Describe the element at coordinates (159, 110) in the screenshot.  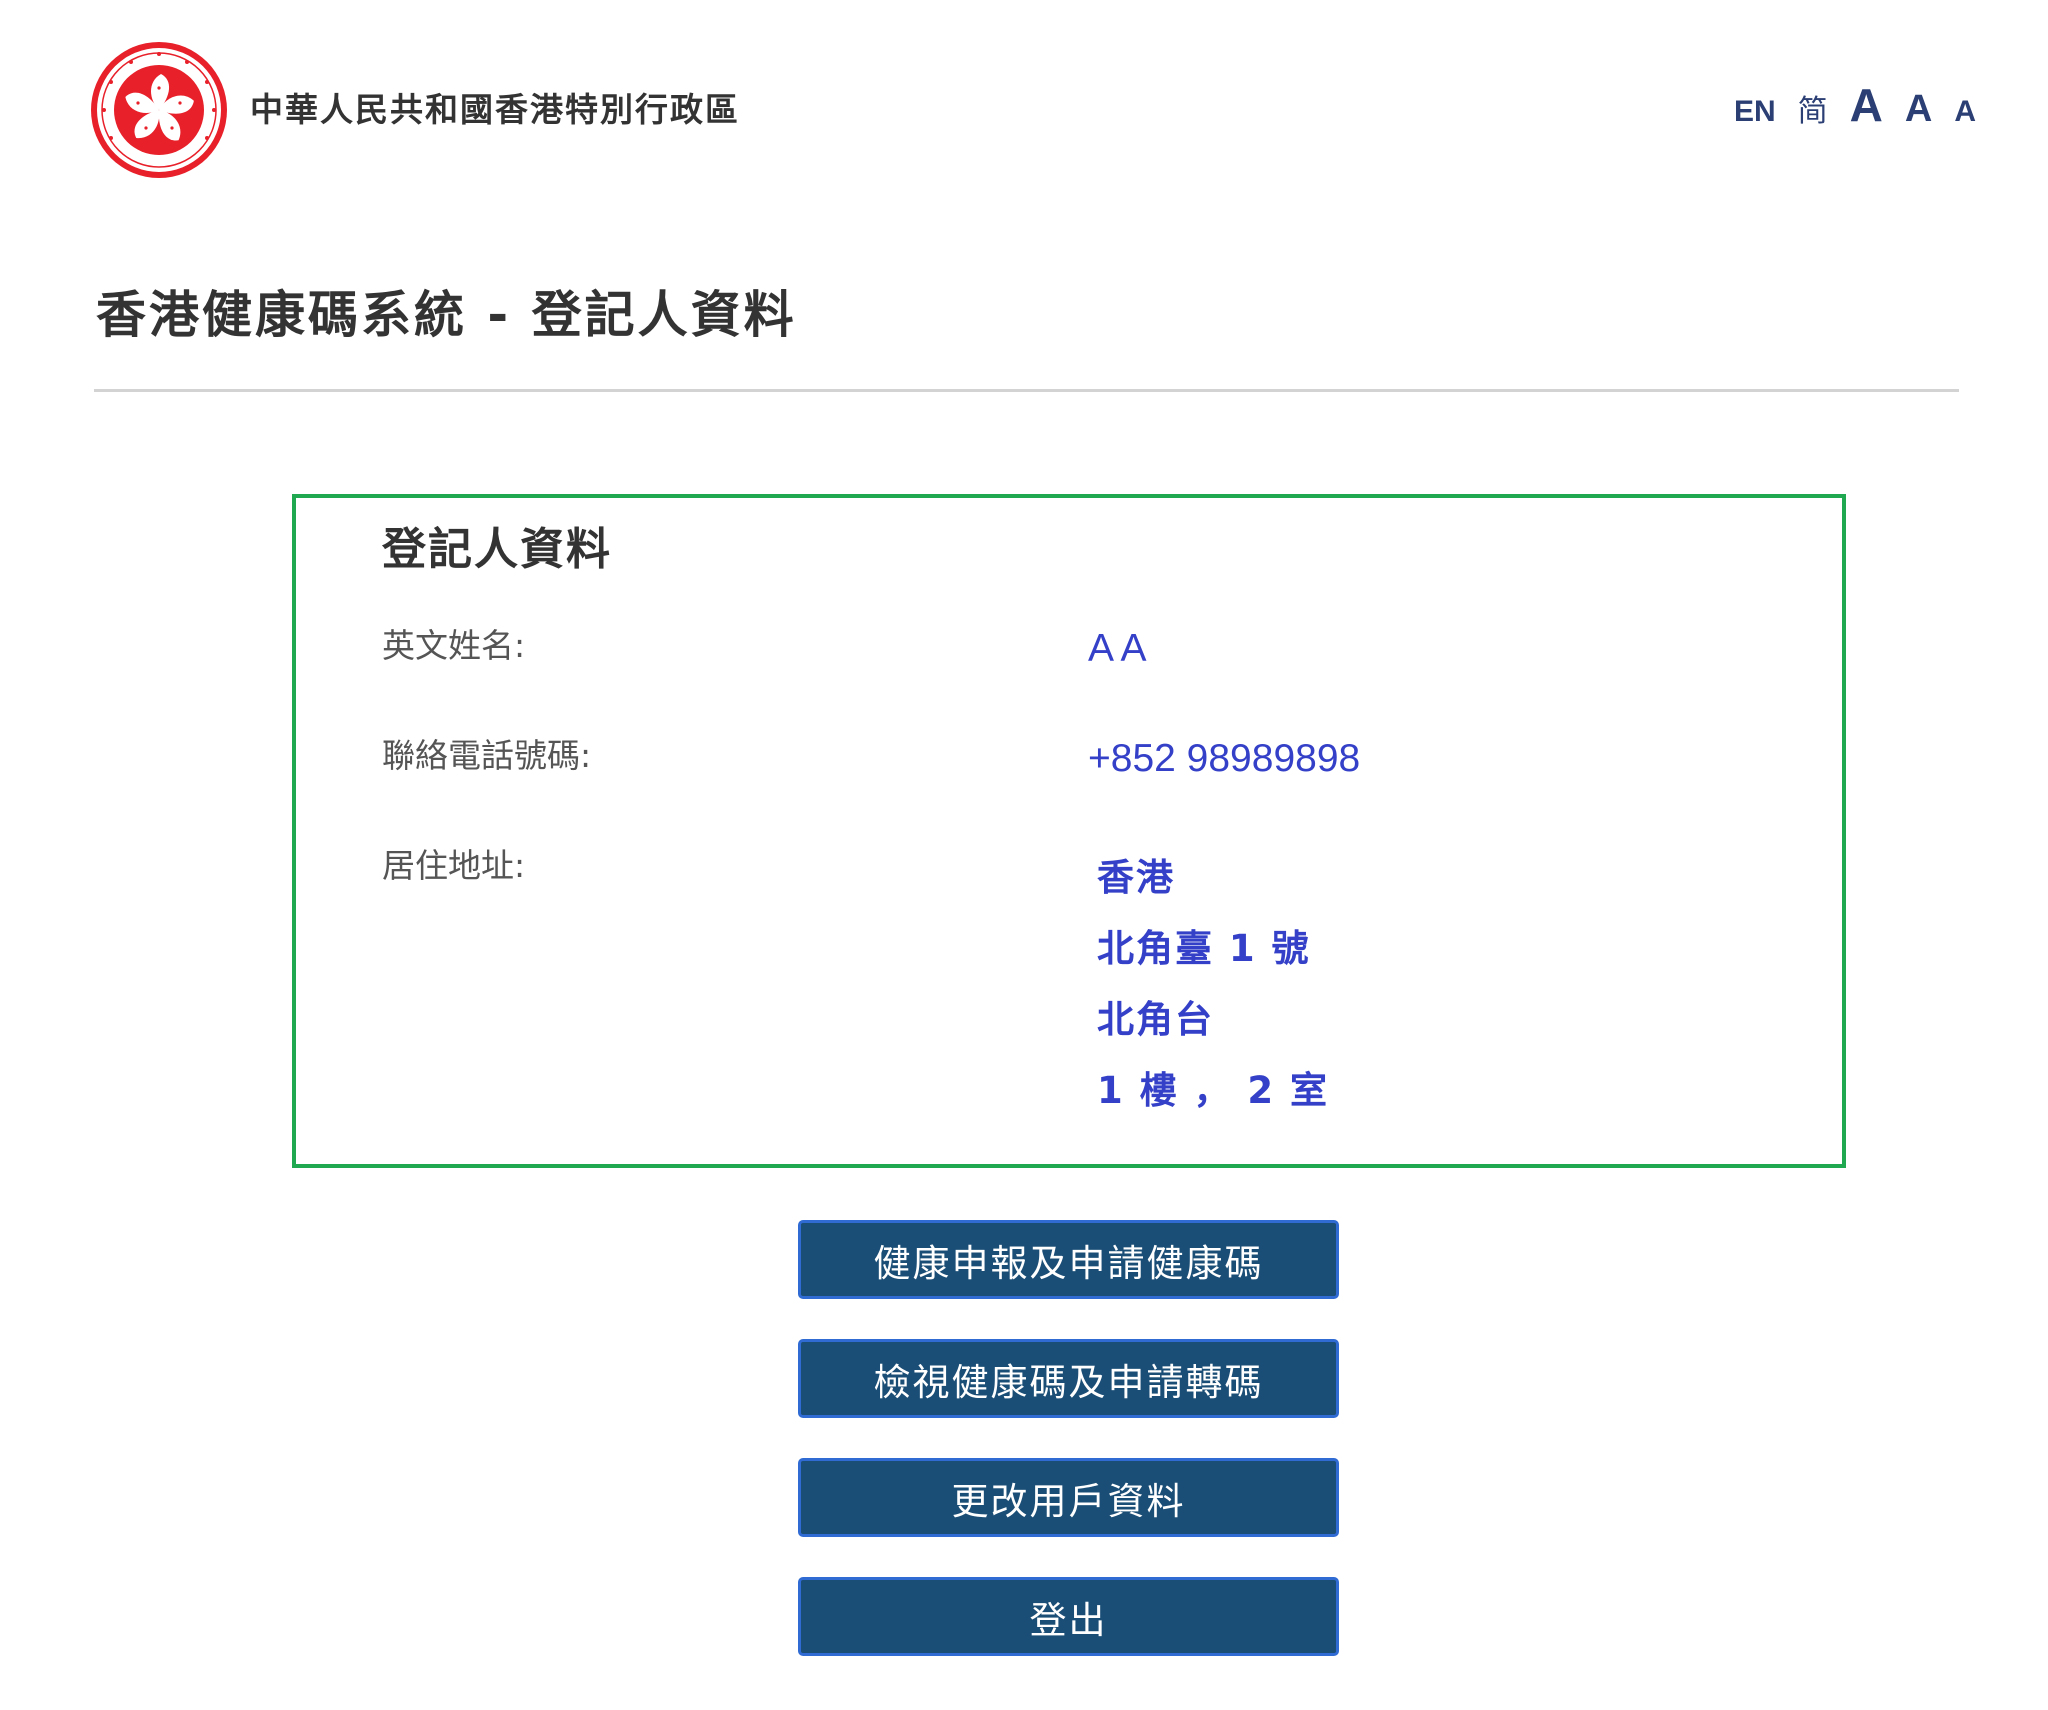
I see `hksar-emblem-icon` at that location.